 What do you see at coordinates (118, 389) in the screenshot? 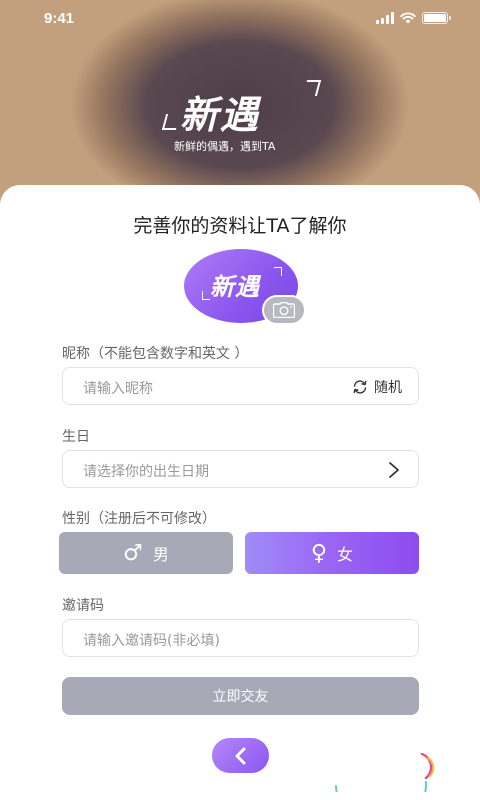
I see `nickname-placeholder: 请输入昵称` at bounding box center [118, 389].